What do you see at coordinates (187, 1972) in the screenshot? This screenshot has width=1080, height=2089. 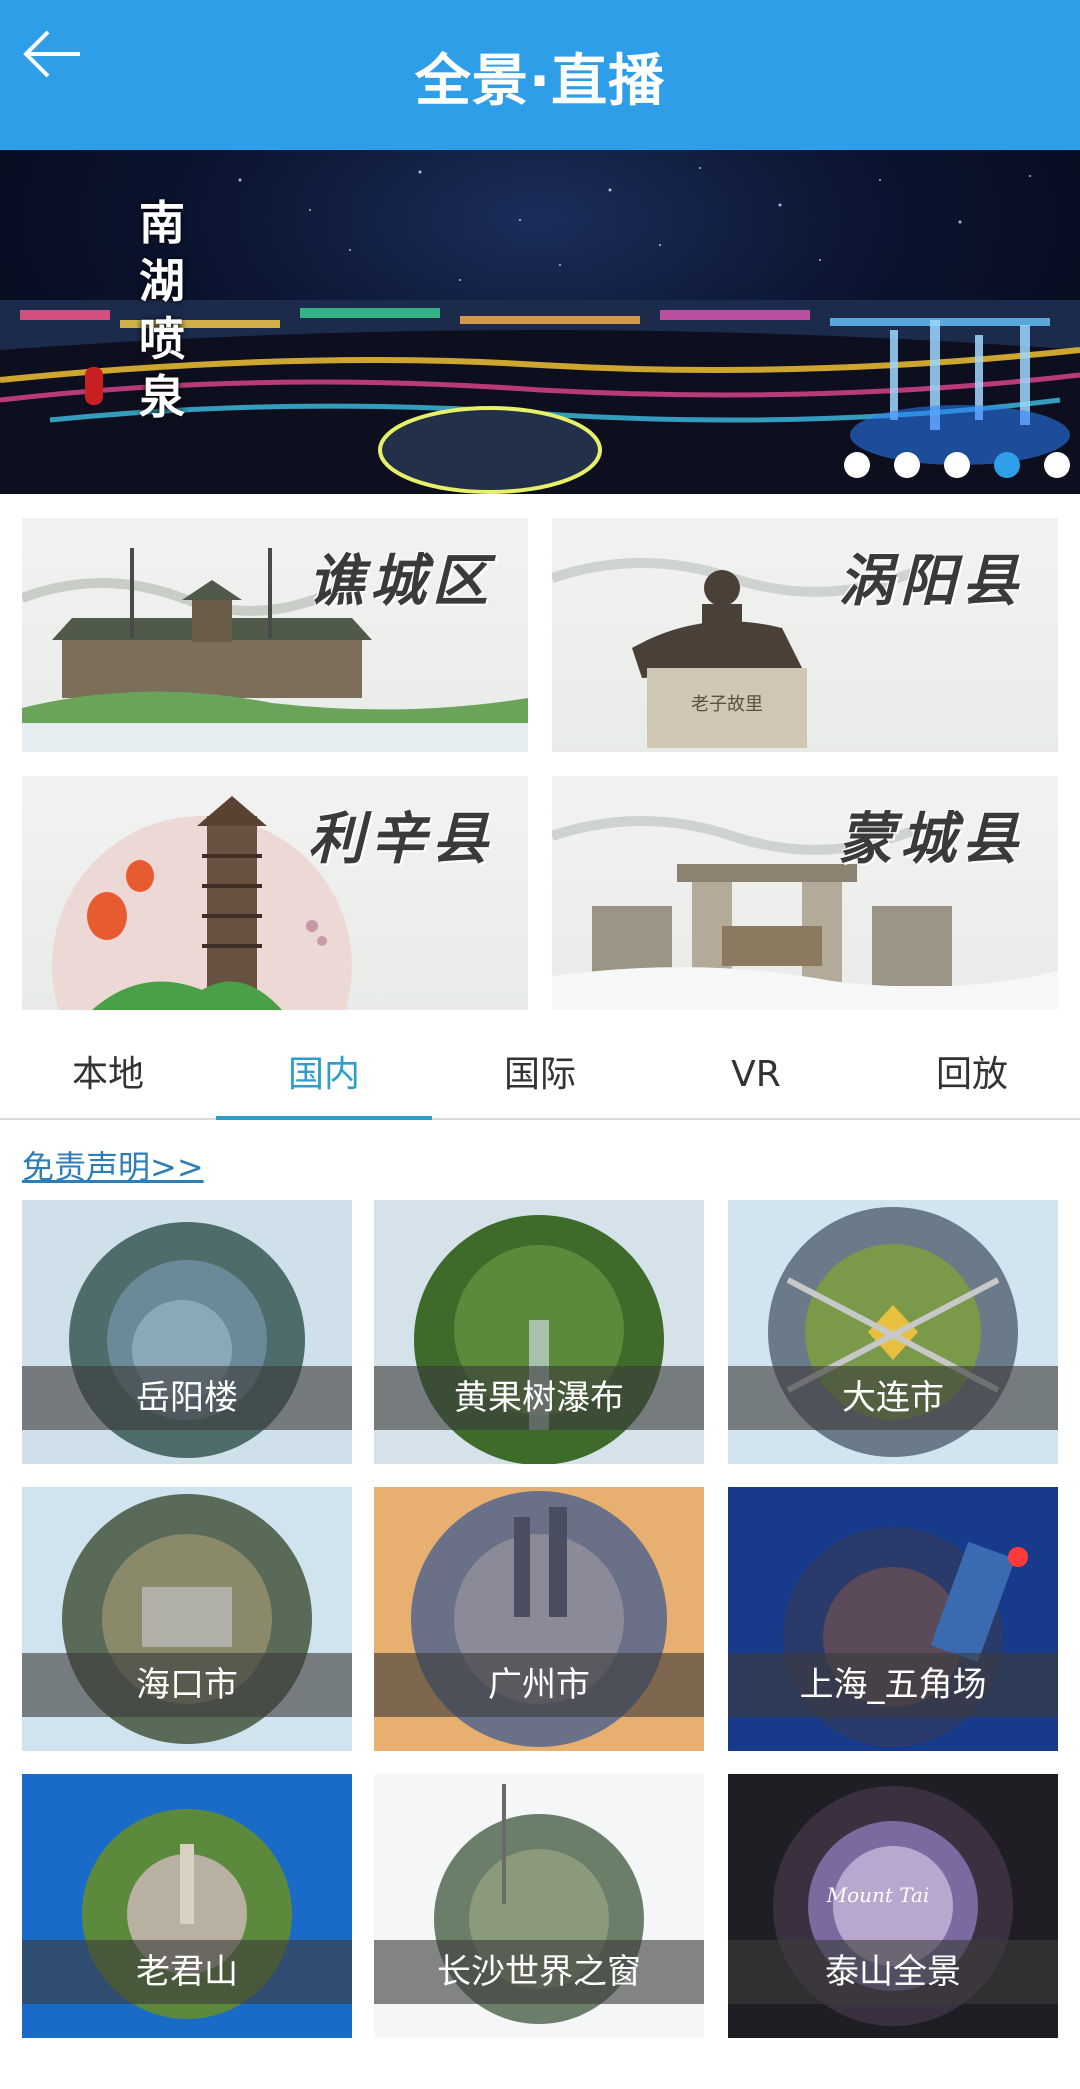 I see `panorama-item-label: 老君山` at bounding box center [187, 1972].